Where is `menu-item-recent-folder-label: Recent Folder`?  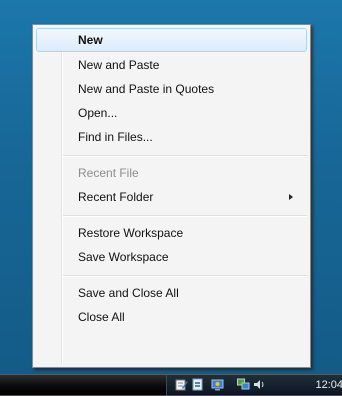
menu-item-recent-folder-label: Recent Folder is located at coordinates (116, 197).